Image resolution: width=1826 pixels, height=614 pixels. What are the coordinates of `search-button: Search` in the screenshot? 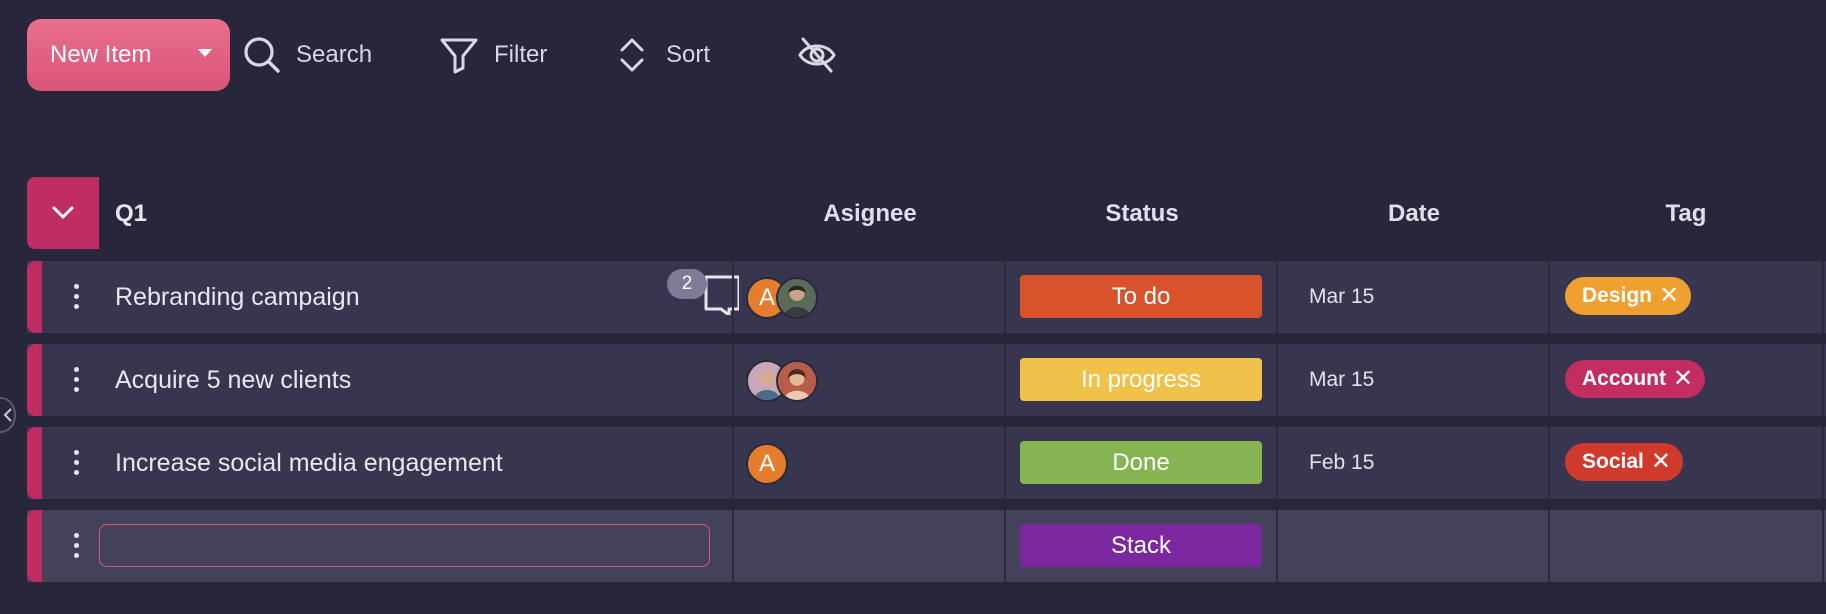 It's located at (307, 55).